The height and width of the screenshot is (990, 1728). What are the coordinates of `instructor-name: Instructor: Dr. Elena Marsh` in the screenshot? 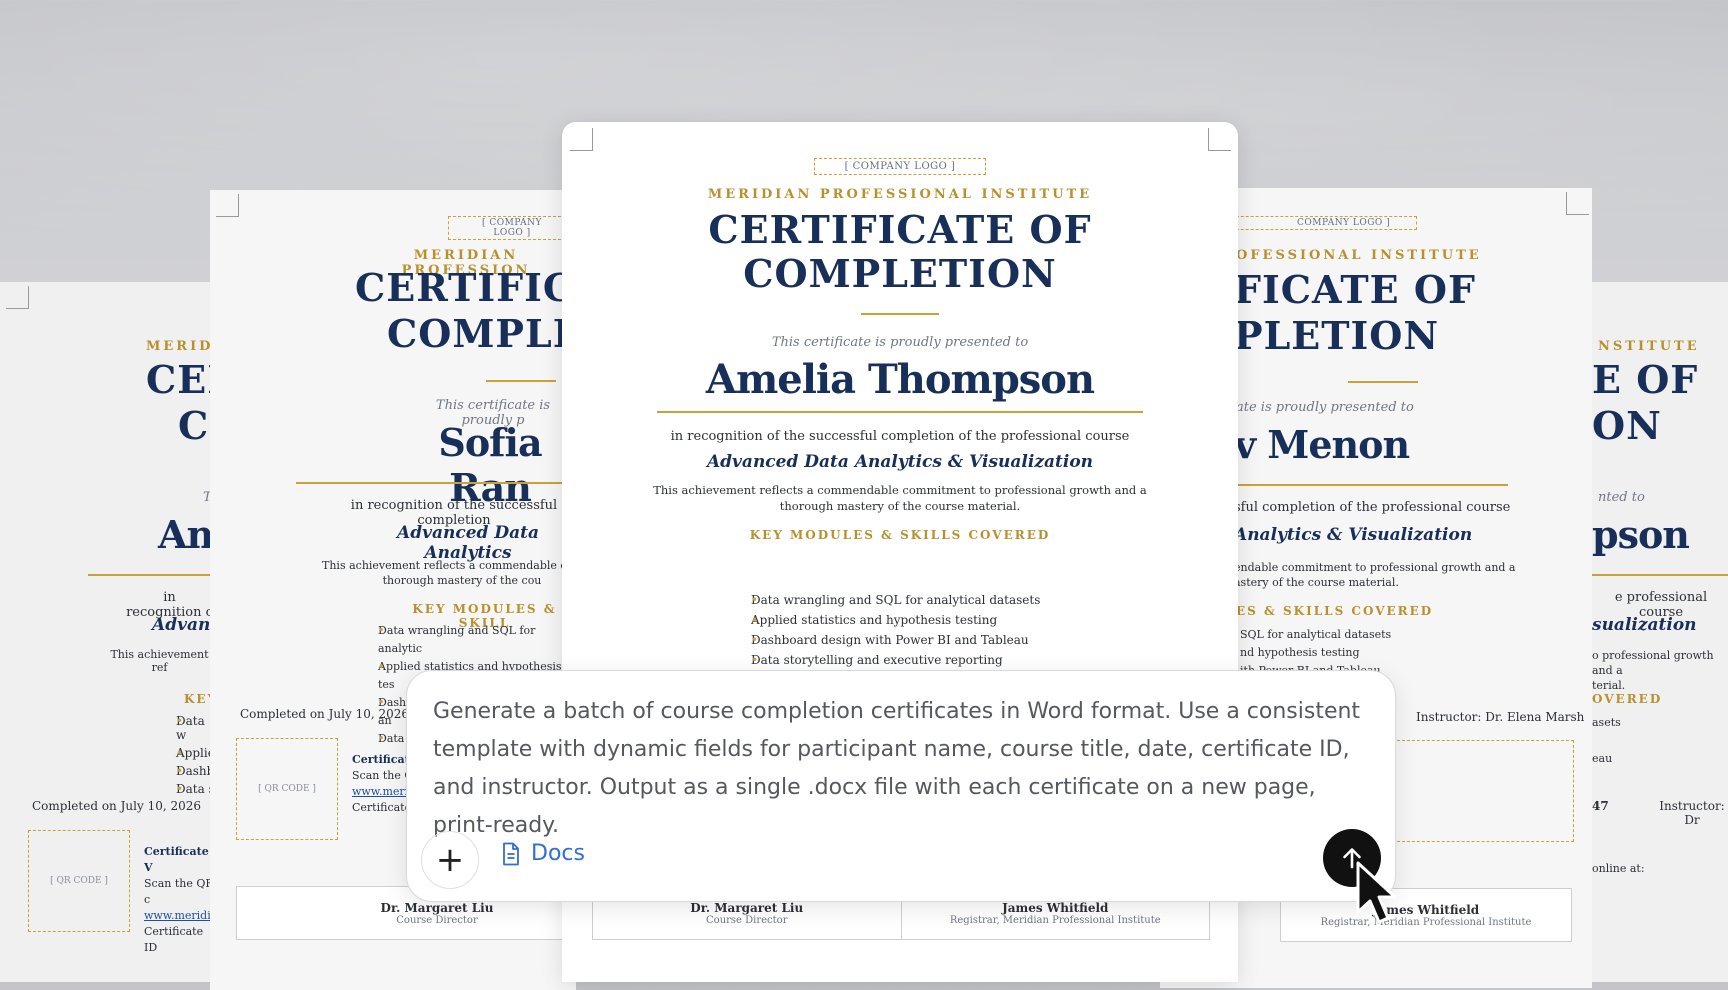 It's located at (1500, 717).